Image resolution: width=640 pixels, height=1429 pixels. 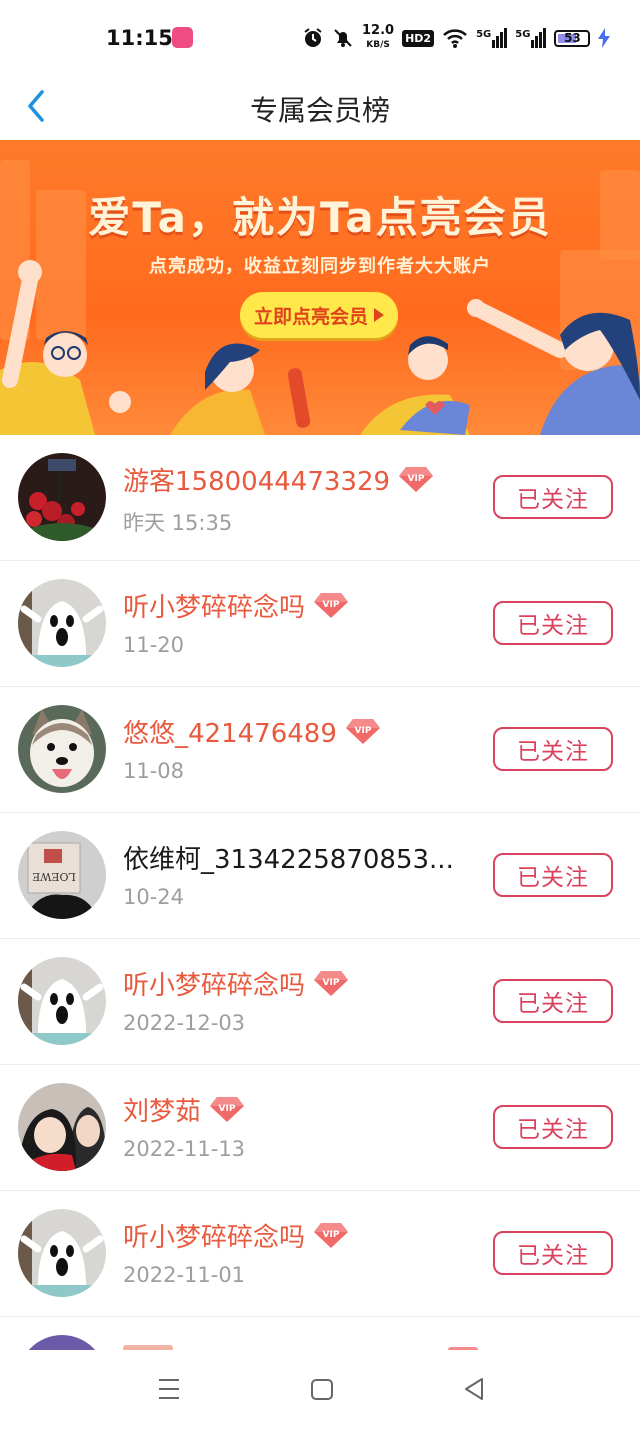 What do you see at coordinates (343, 38) in the screenshot?
I see `mute-bell-icon` at bounding box center [343, 38].